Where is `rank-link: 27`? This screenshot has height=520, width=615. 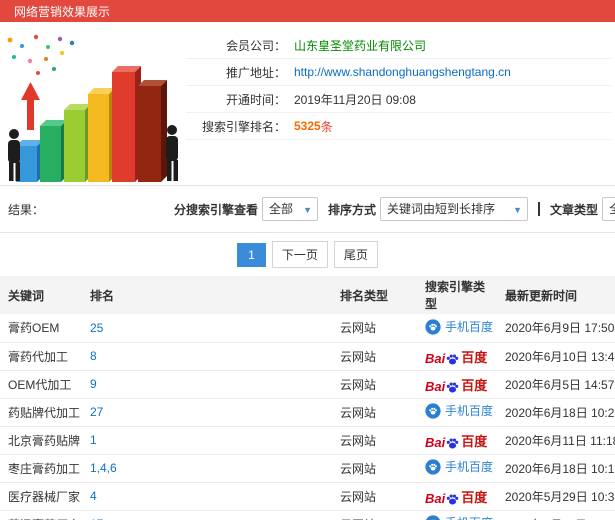
rank-link: 27 is located at coordinates (96, 412).